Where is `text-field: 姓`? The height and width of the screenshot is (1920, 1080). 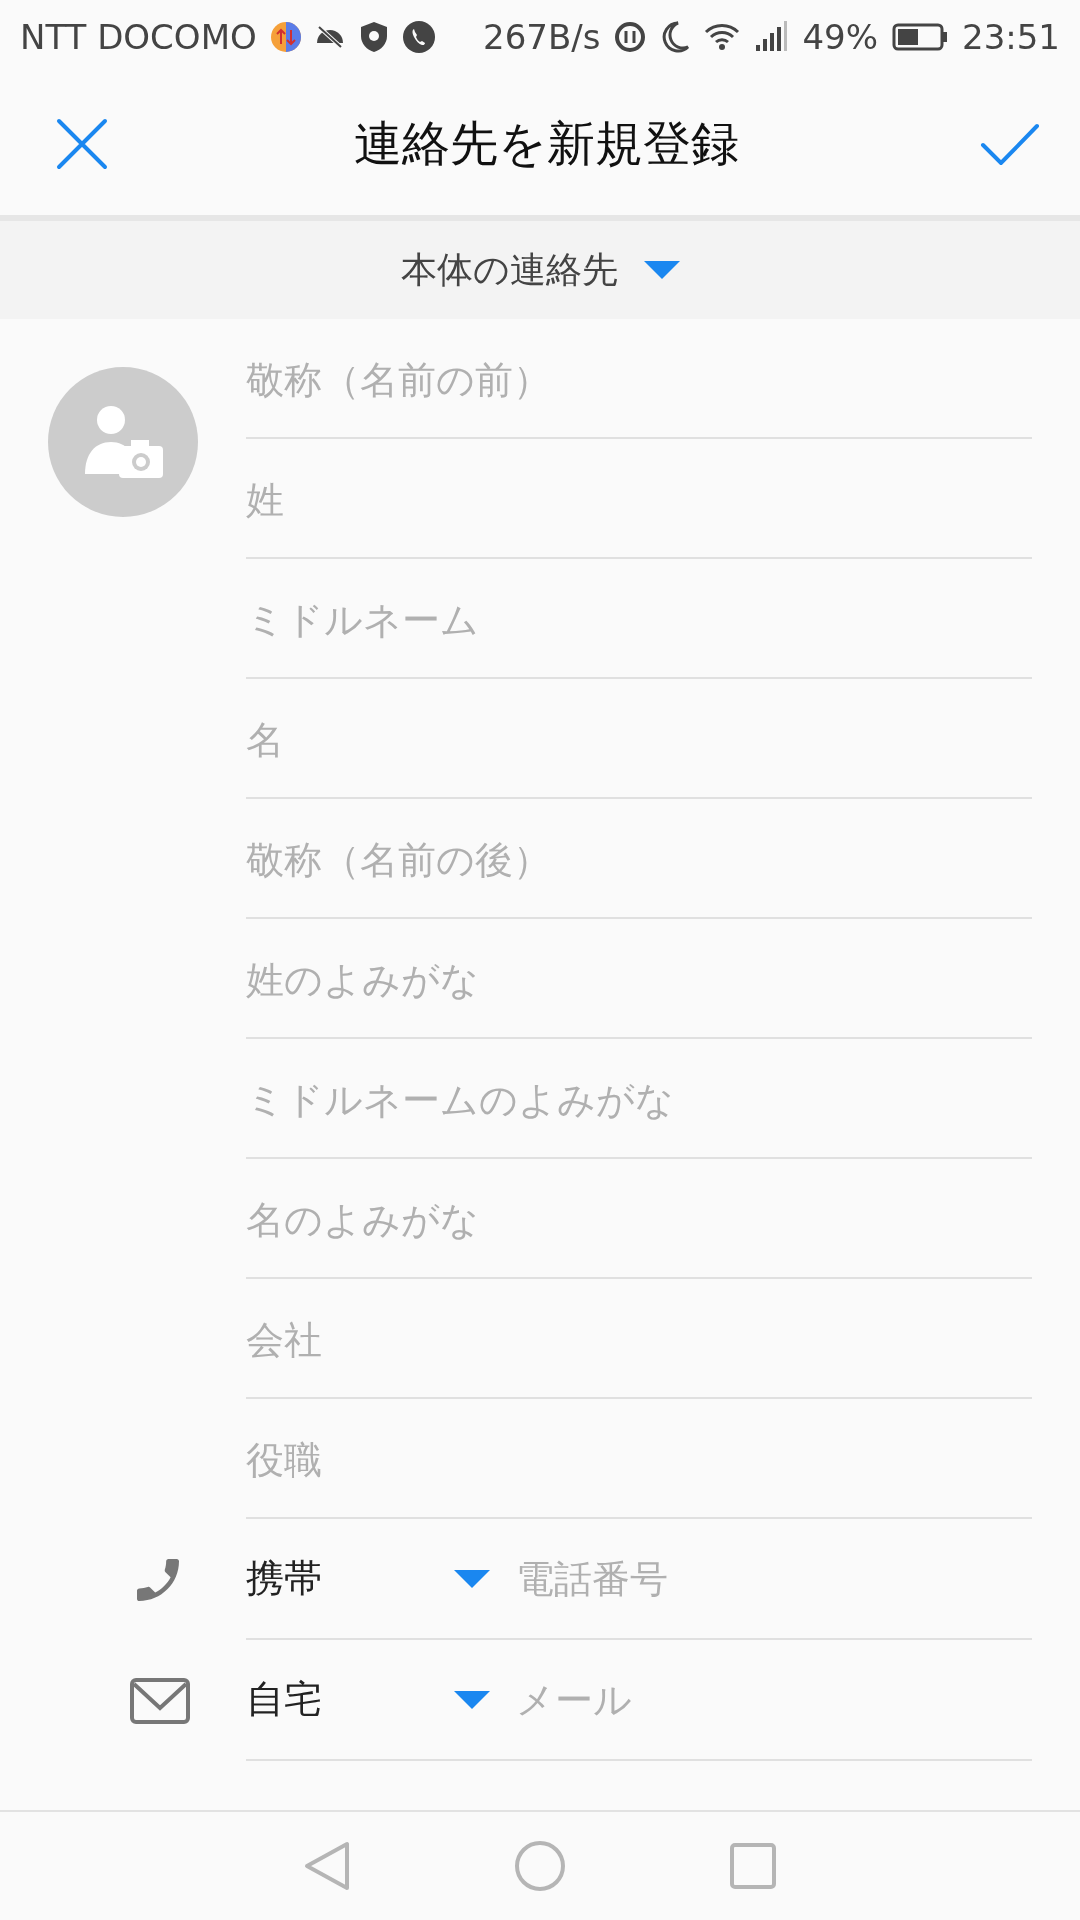
text-field: 姓 is located at coordinates (639, 499).